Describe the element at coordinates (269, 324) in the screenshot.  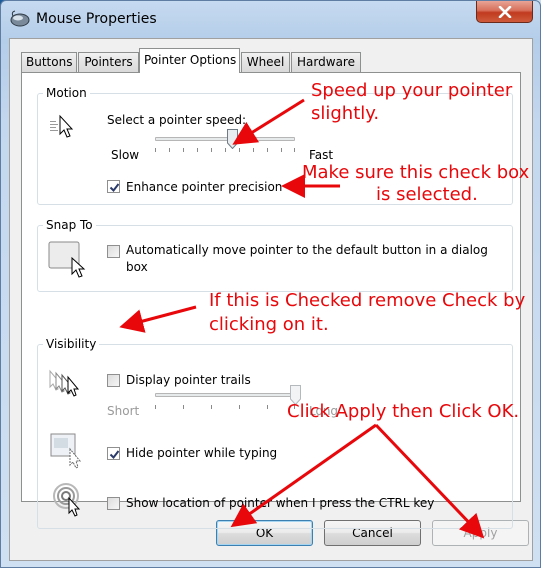
I see `annotation-trails-line2: clicking on it.` at that location.